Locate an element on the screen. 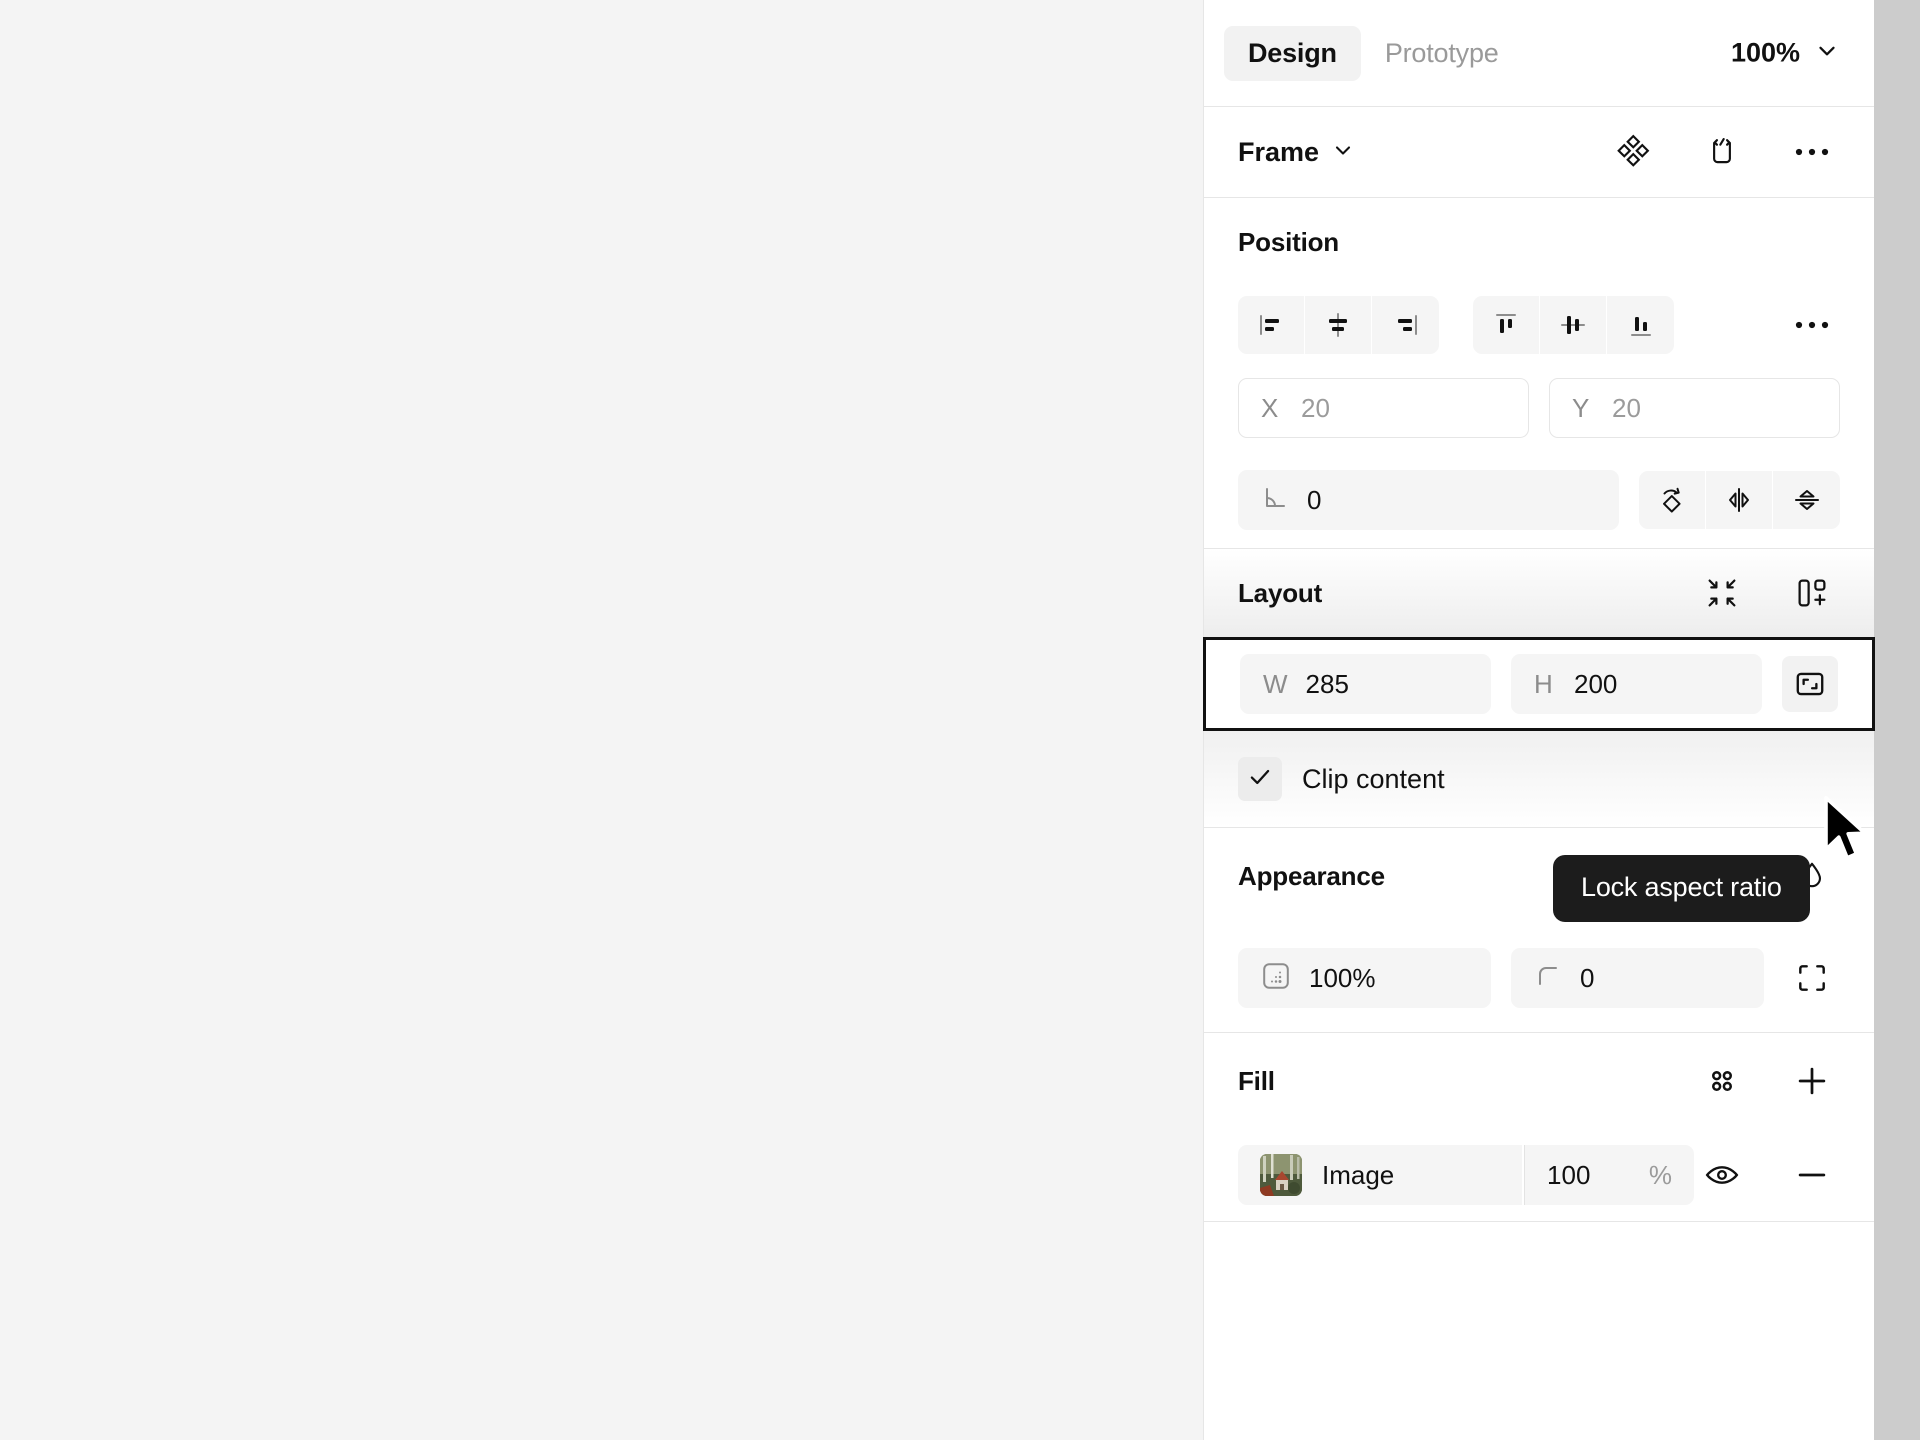 The image size is (1920, 1440). fill-header: Fill is located at coordinates (1539, 1081).